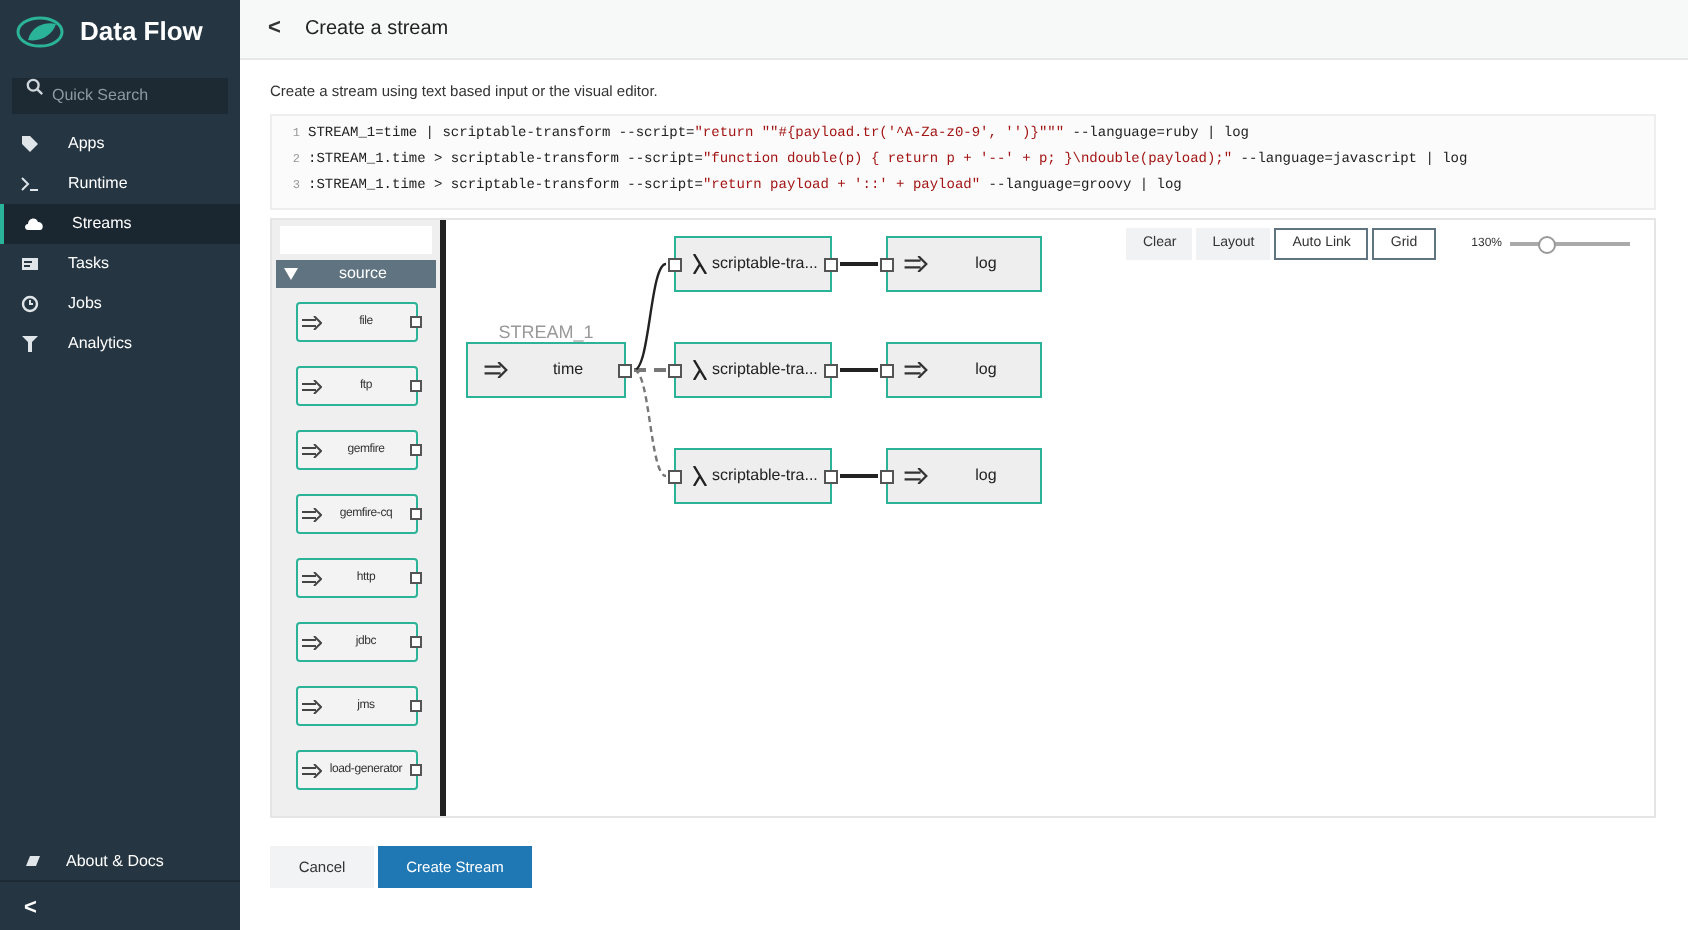 Image resolution: width=1688 pixels, height=930 pixels. What do you see at coordinates (30, 344) in the screenshot?
I see `funnel-icon` at bounding box center [30, 344].